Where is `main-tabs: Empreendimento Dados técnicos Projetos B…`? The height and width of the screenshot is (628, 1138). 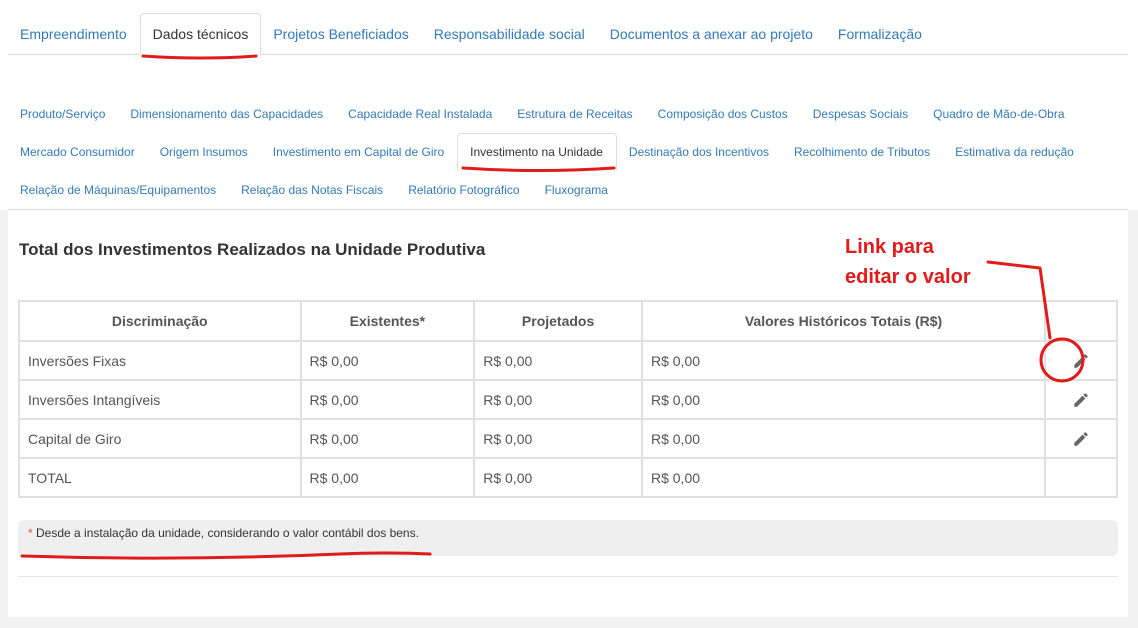 main-tabs: Empreendimento Dados técnicos Projetos B… is located at coordinates (568, 33).